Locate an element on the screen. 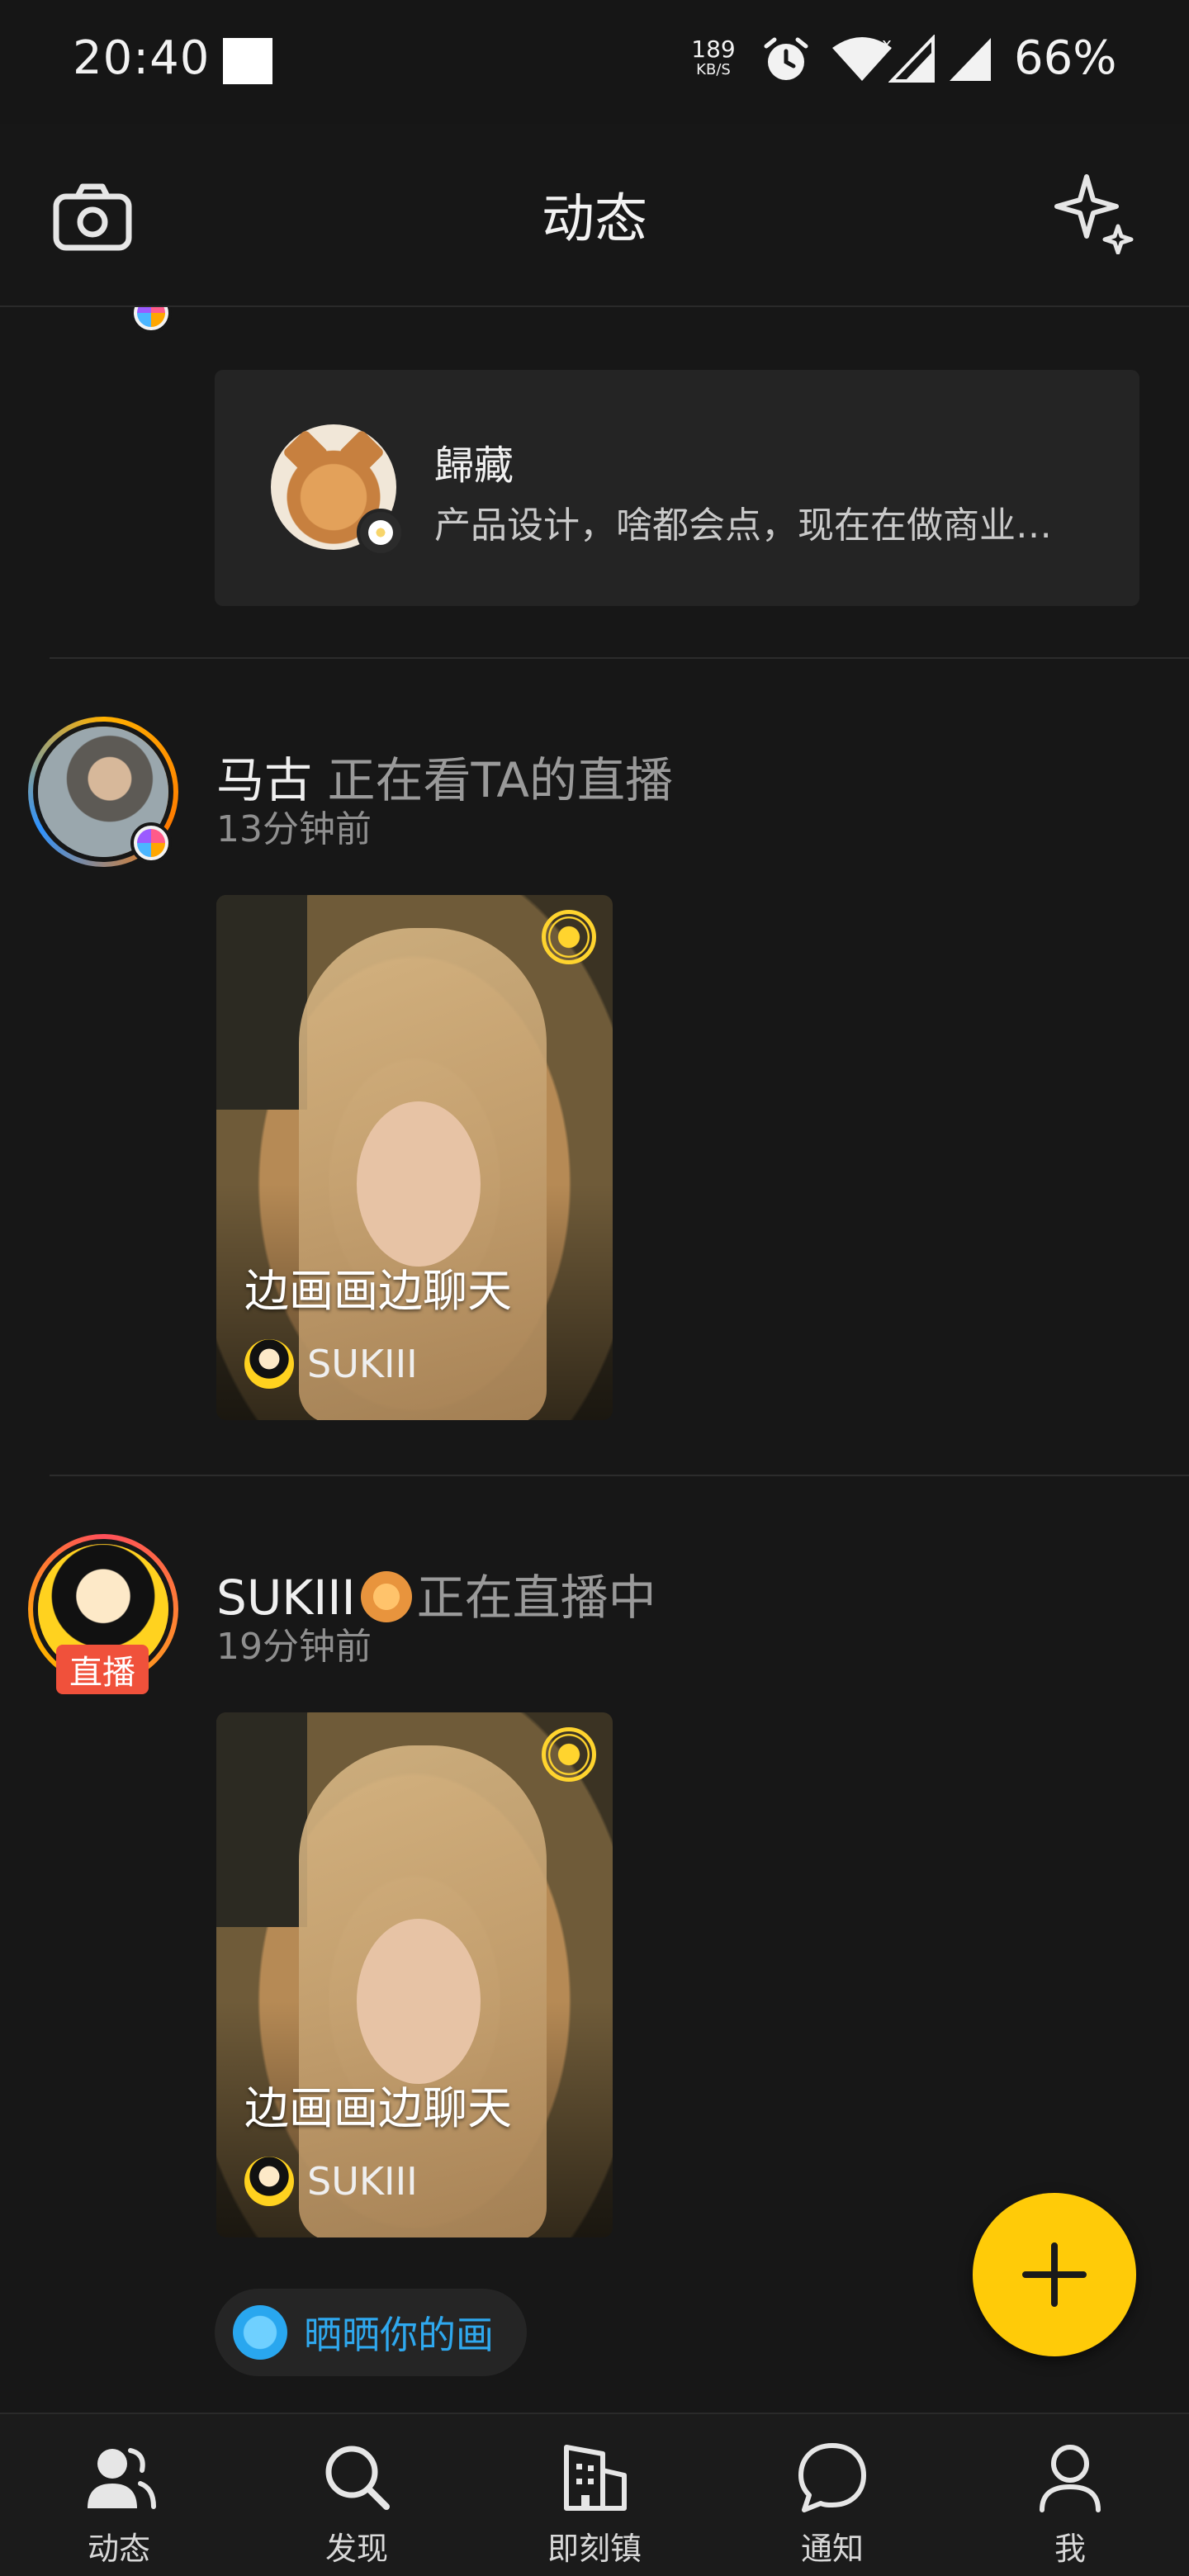 The height and width of the screenshot is (2576, 1189). network-speed-value: 189 is located at coordinates (713, 49).